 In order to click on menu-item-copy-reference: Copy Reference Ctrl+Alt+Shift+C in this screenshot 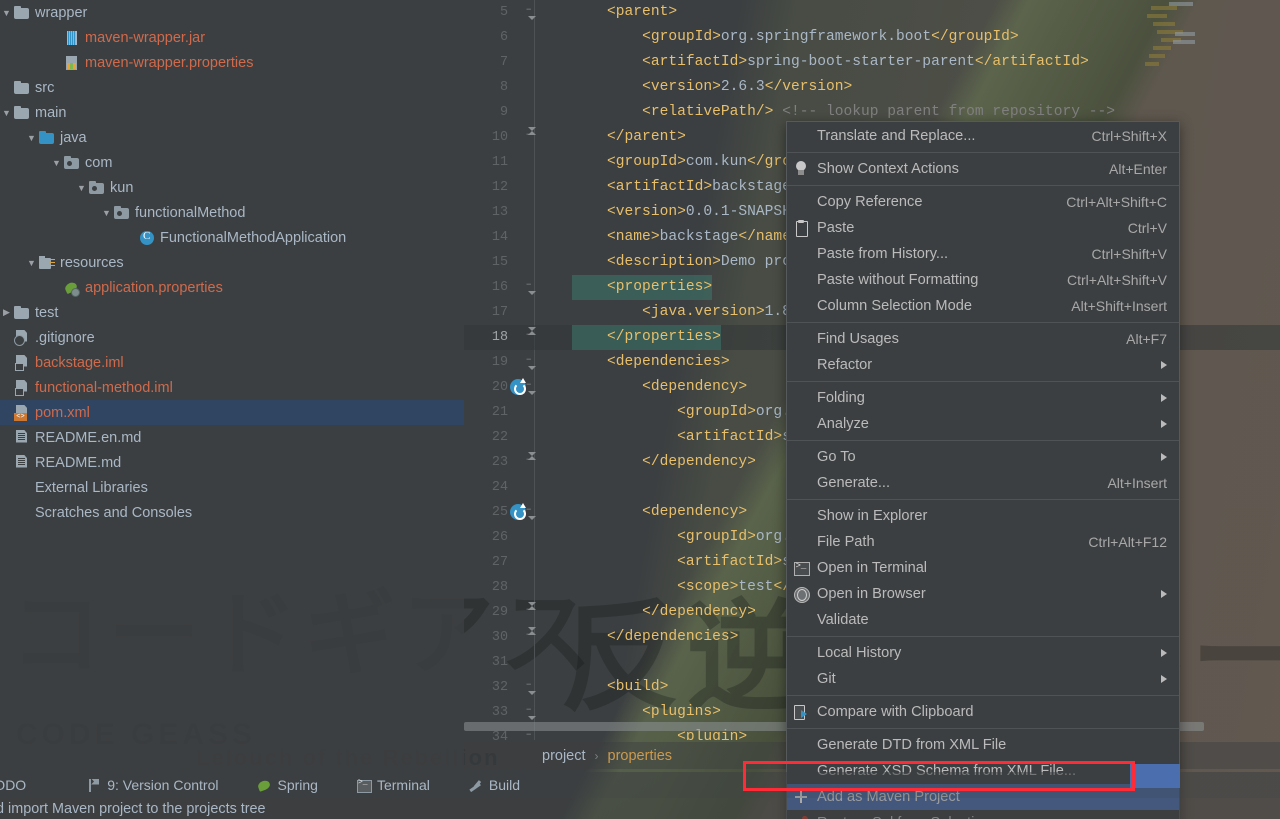, I will do `click(983, 202)`.